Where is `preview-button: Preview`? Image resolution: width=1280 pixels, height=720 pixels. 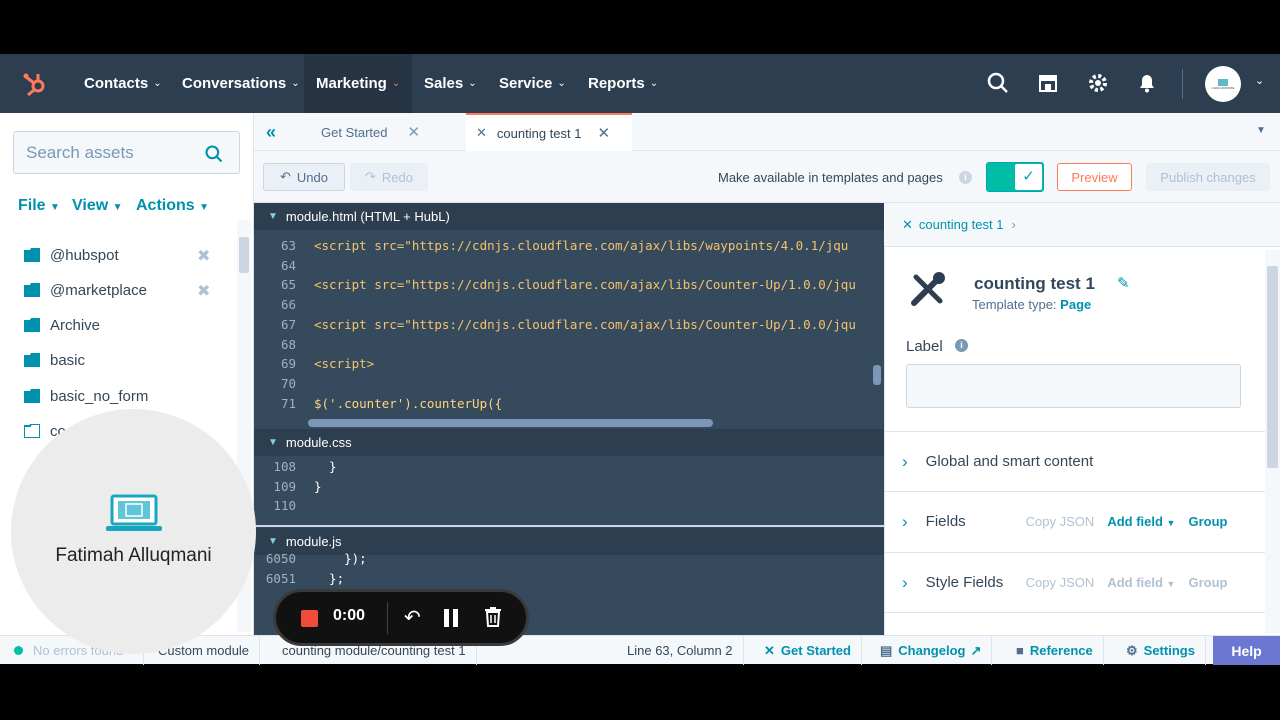
preview-button: Preview is located at coordinates (1094, 177).